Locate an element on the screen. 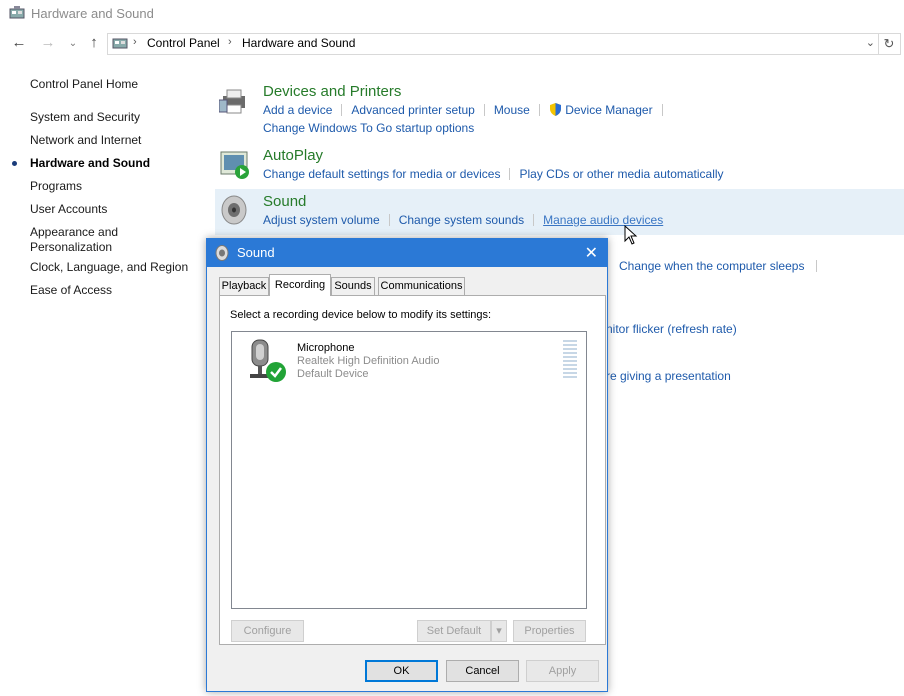  refresh-icon: ↻ is located at coordinates (889, 44).